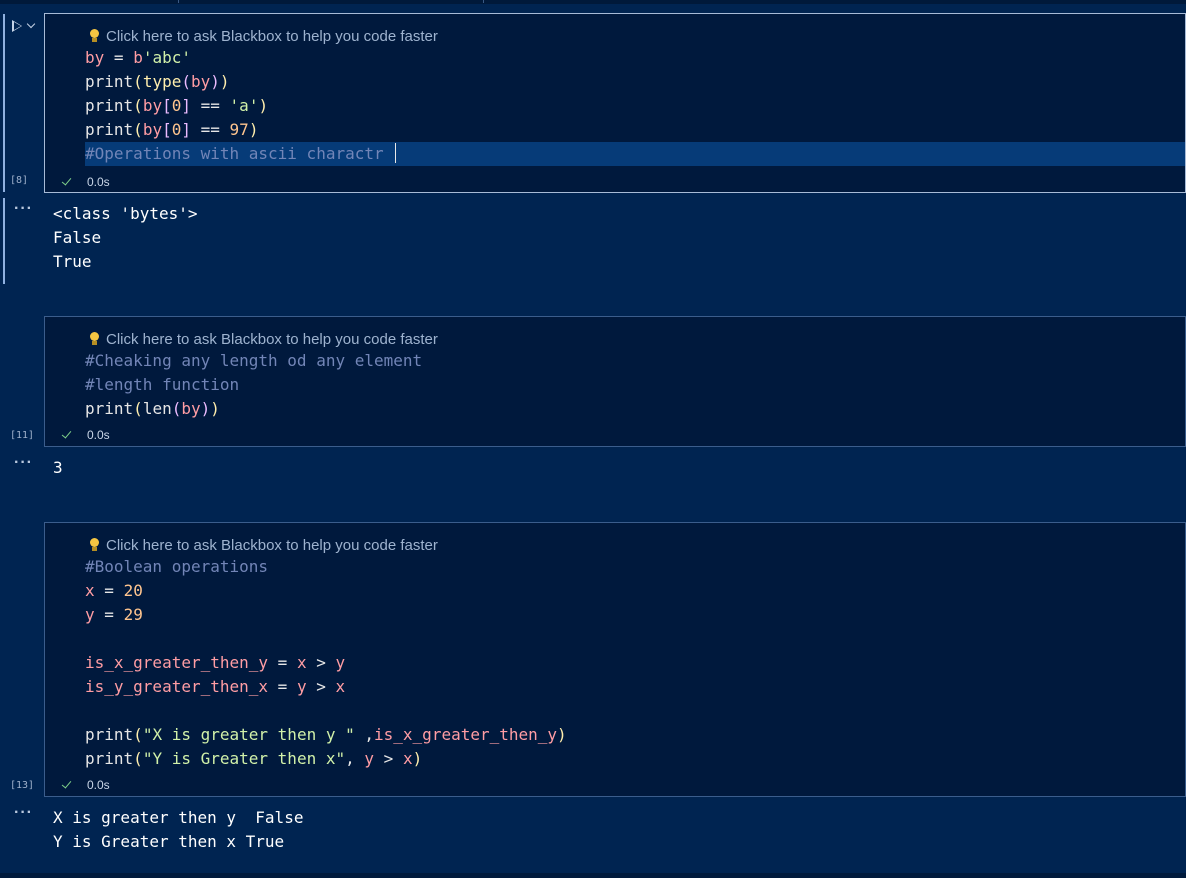 This screenshot has height=878, width=1186. I want to click on cell-output-2: 3, so click(58, 468).